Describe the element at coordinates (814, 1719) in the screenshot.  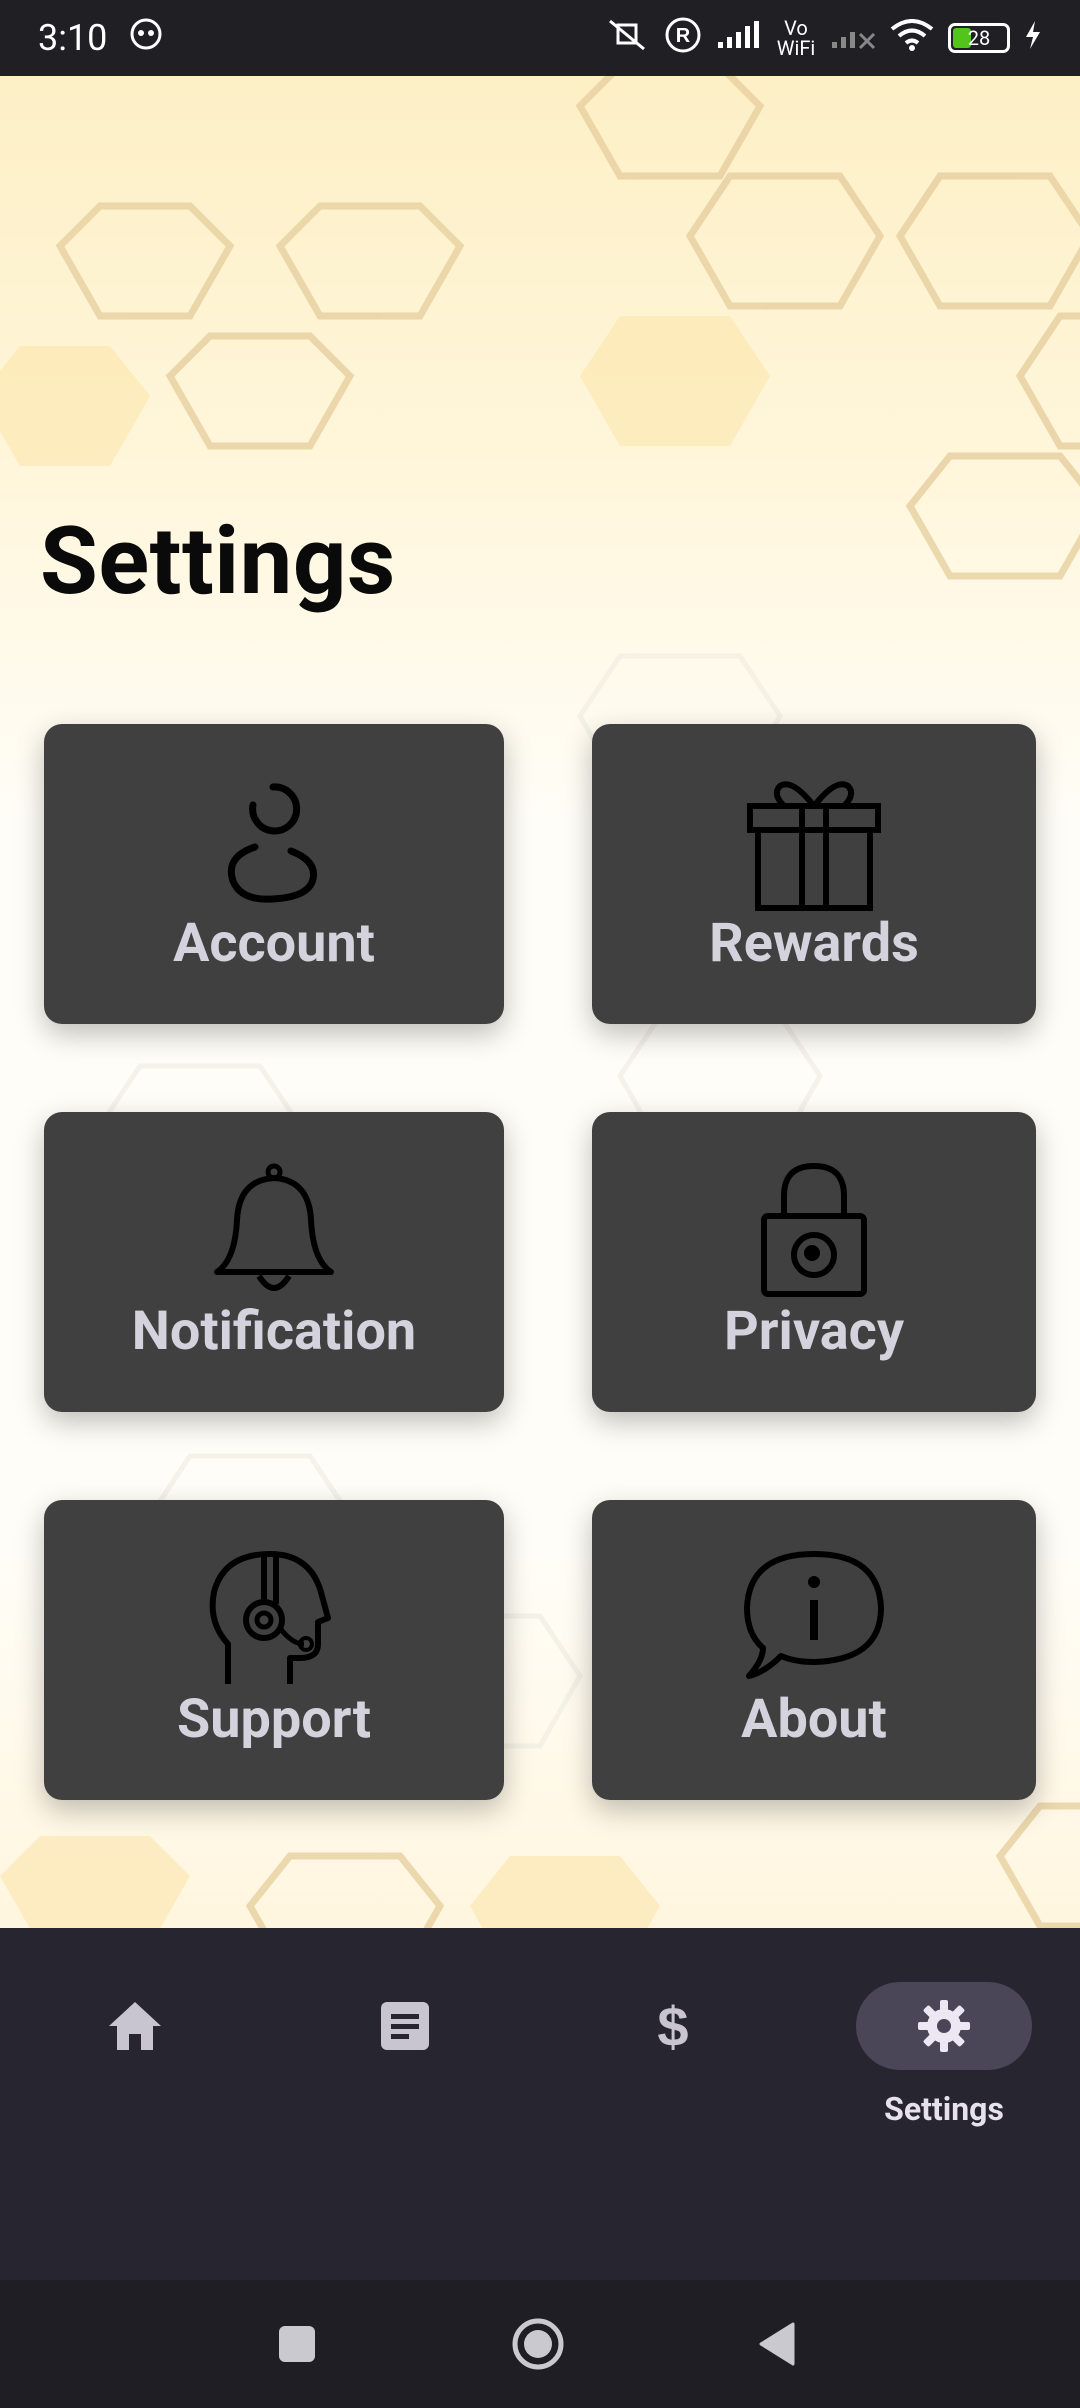
I see `about-label: About` at that location.